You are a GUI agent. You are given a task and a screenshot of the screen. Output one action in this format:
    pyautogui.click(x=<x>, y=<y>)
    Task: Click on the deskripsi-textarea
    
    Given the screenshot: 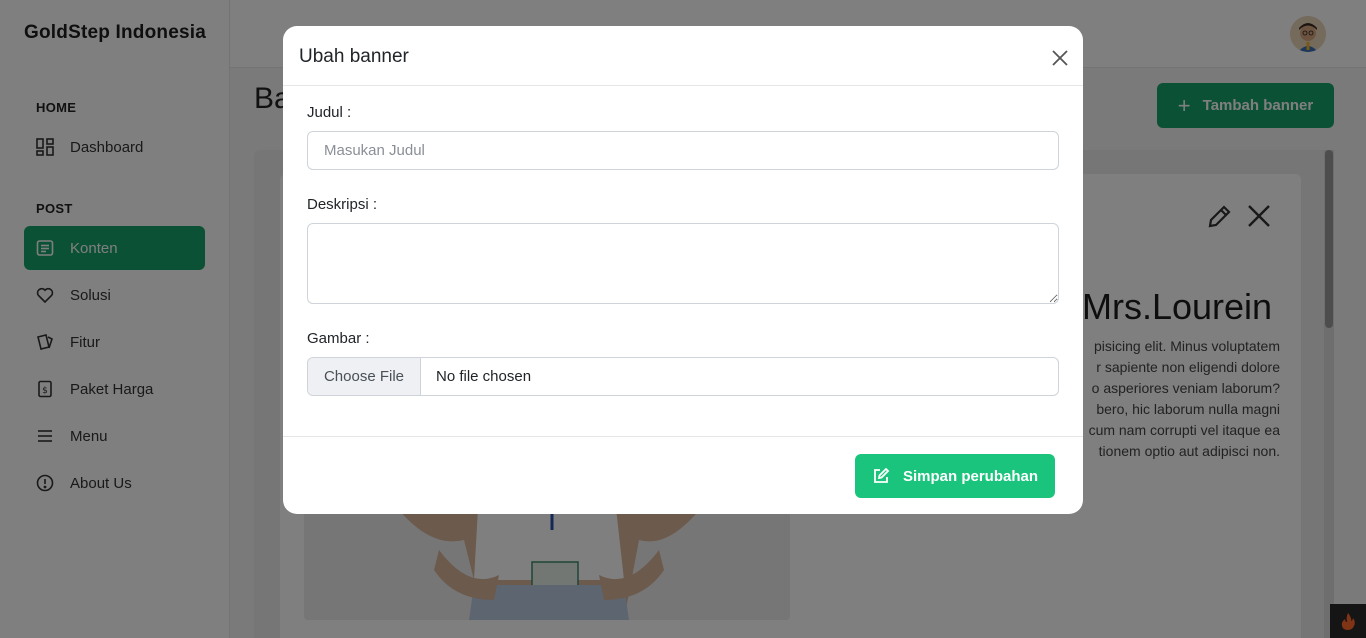 What is the action you would take?
    pyautogui.click(x=683, y=263)
    